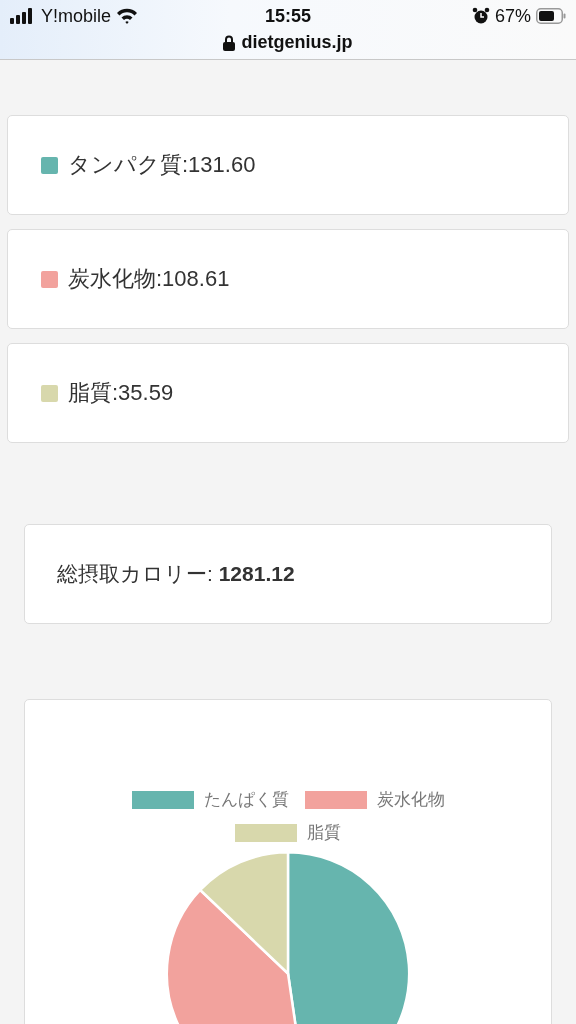 Image resolution: width=576 pixels, height=1024 pixels. What do you see at coordinates (324, 832) in the screenshot?
I see `legend-label: 脂質` at bounding box center [324, 832].